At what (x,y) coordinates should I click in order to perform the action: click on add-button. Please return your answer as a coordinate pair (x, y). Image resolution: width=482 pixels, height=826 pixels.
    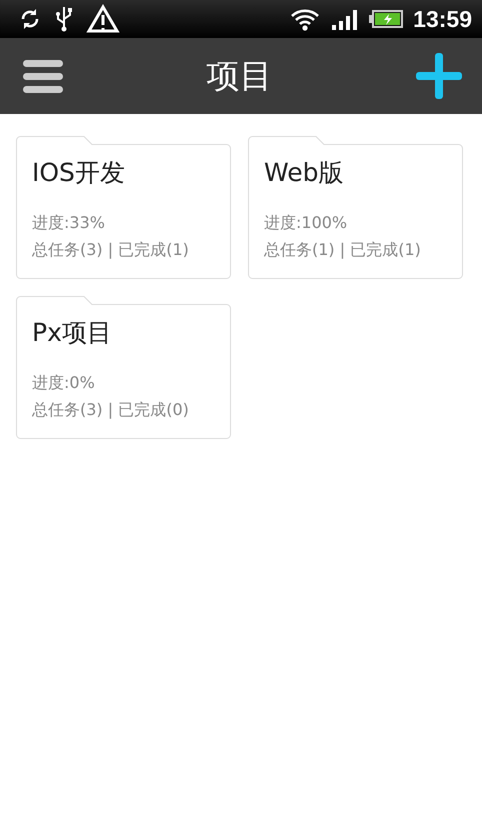
    Looking at the image, I should click on (439, 76).